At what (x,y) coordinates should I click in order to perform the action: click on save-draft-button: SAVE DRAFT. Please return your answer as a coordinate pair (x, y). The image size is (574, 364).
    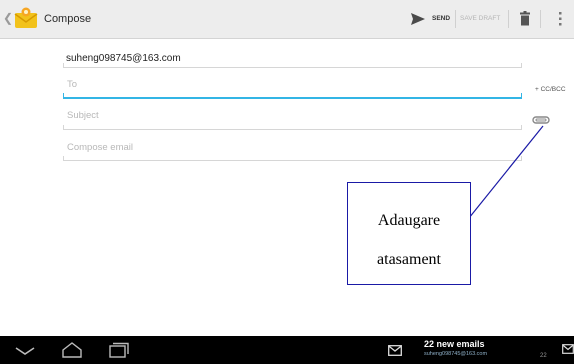
    Looking at the image, I should click on (480, 18).